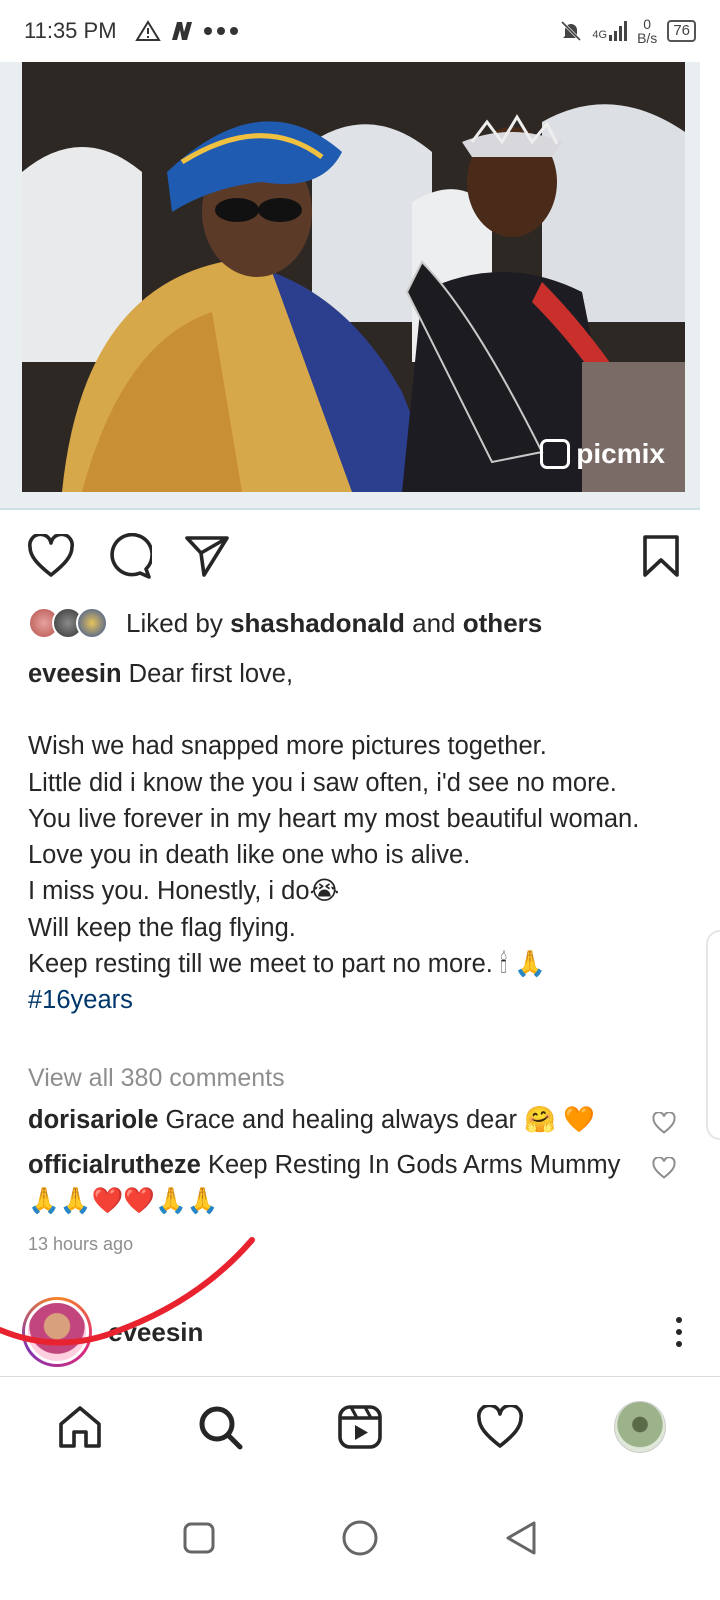 The width and height of the screenshot is (720, 1600). What do you see at coordinates (70, 30) in the screenshot?
I see `status-time: 11:35 PM` at bounding box center [70, 30].